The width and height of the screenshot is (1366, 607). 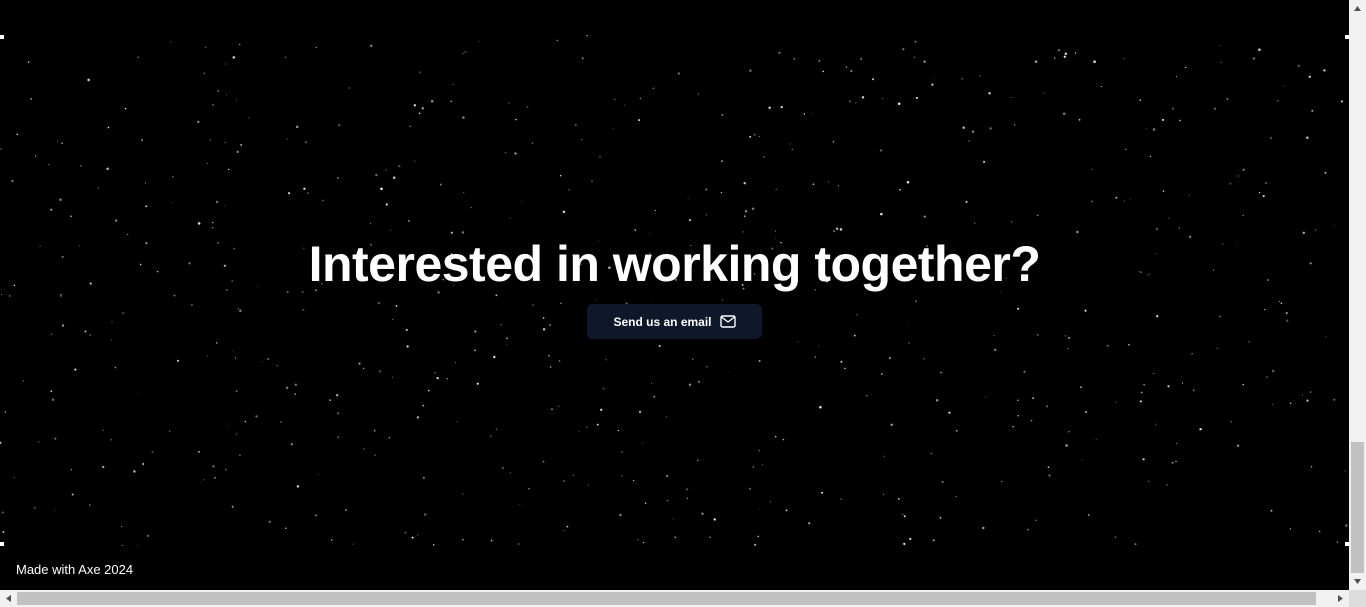 What do you see at coordinates (2, 37) in the screenshot?
I see `frame-corner-top-left` at bounding box center [2, 37].